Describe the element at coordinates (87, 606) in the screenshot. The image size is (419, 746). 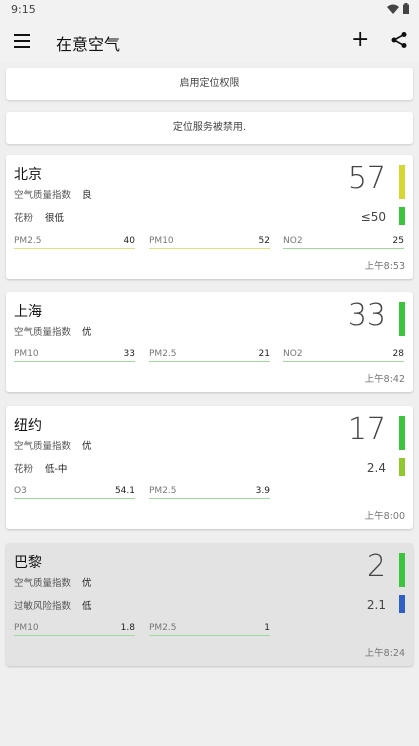
I see `allergy-rating: 低` at that location.